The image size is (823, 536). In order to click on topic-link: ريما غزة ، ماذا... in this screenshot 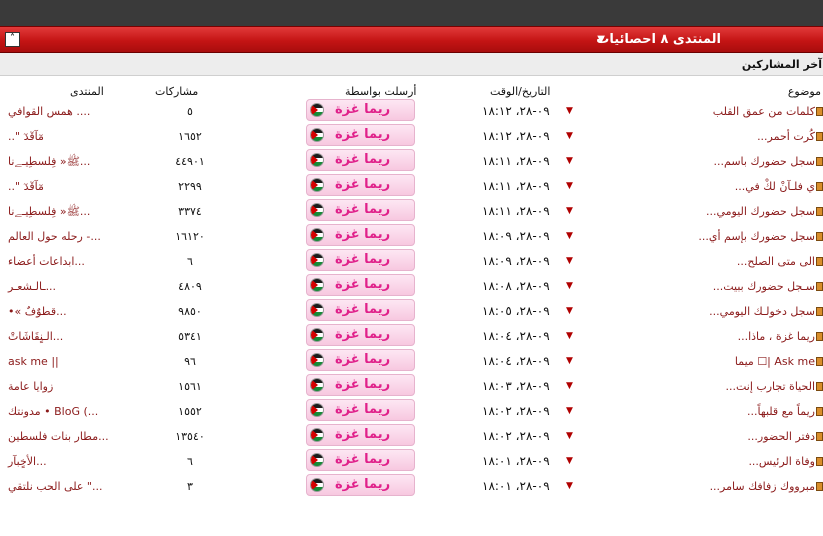, I will do `click(780, 336)`.